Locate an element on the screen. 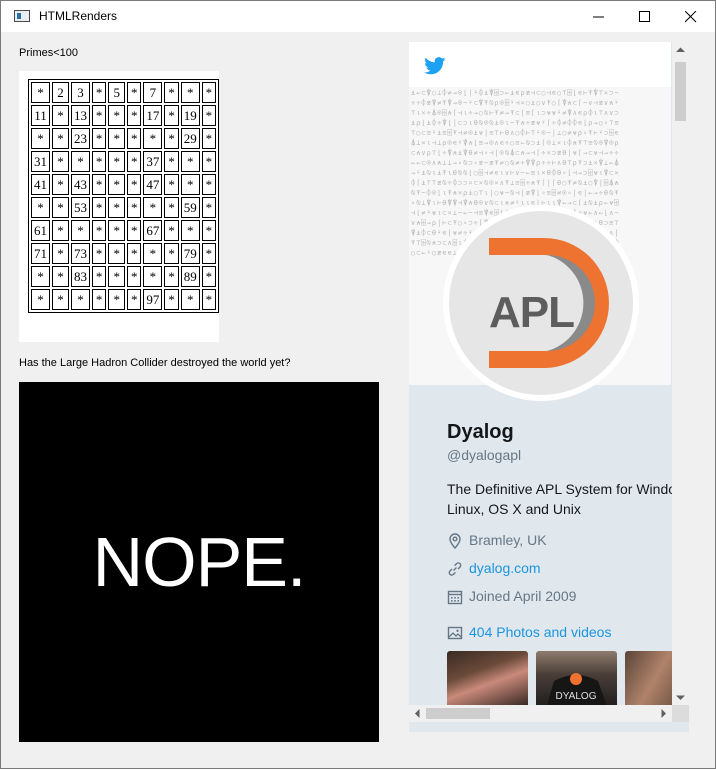 The image size is (716, 769). primes-cell: 13 is located at coordinates (80, 115).